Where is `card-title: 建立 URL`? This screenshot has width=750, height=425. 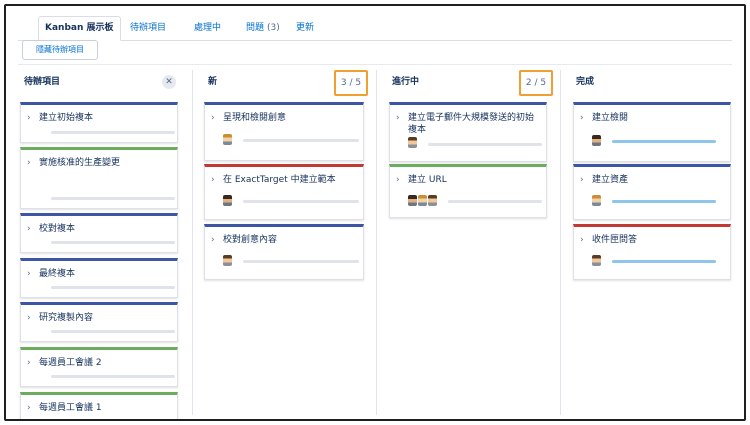
card-title: 建立 URL is located at coordinates (427, 180).